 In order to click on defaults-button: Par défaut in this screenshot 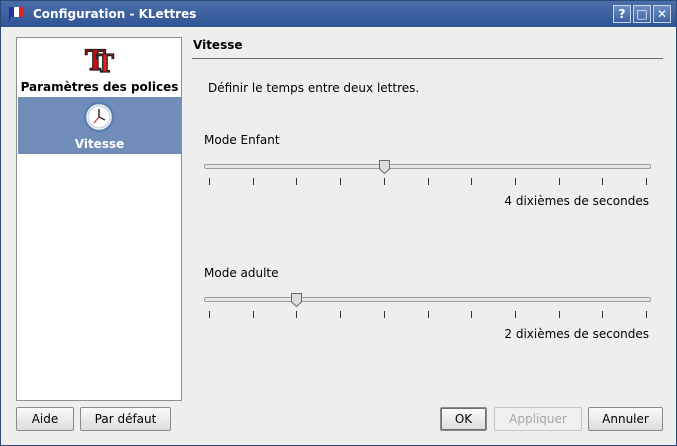, I will do `click(125, 419)`.